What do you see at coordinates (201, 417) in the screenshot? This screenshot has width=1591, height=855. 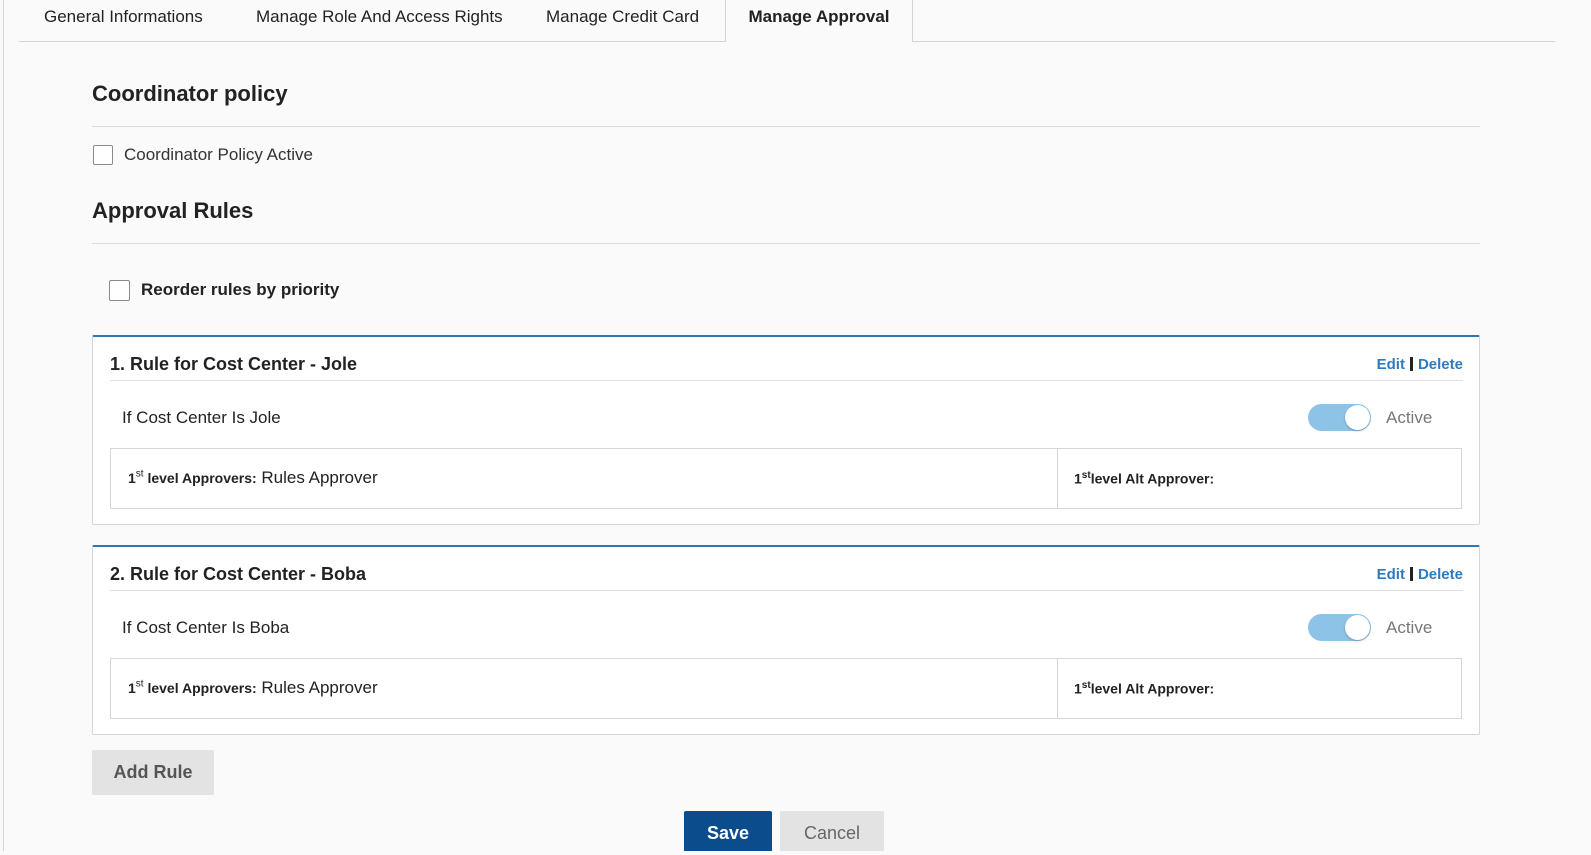 I see `rule-condition: If Cost Center Is Jole` at bounding box center [201, 417].